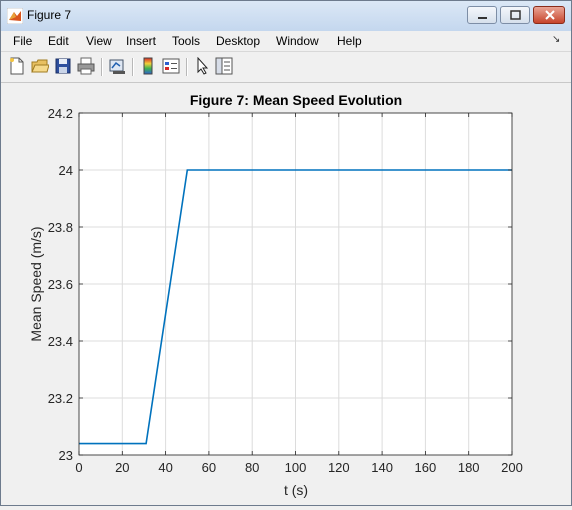  I want to click on maximize-icon, so click(515, 15).